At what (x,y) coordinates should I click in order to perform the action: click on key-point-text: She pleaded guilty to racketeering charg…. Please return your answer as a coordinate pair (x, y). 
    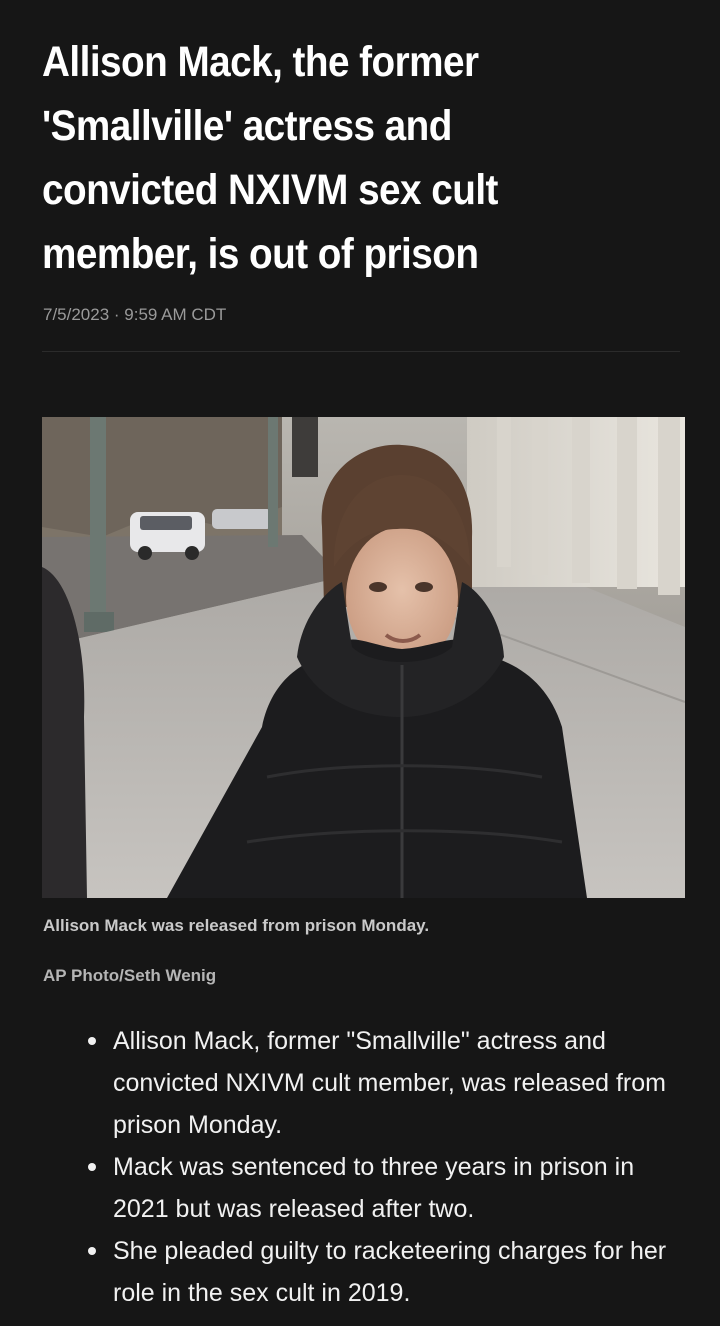
    Looking at the image, I should click on (390, 1272).